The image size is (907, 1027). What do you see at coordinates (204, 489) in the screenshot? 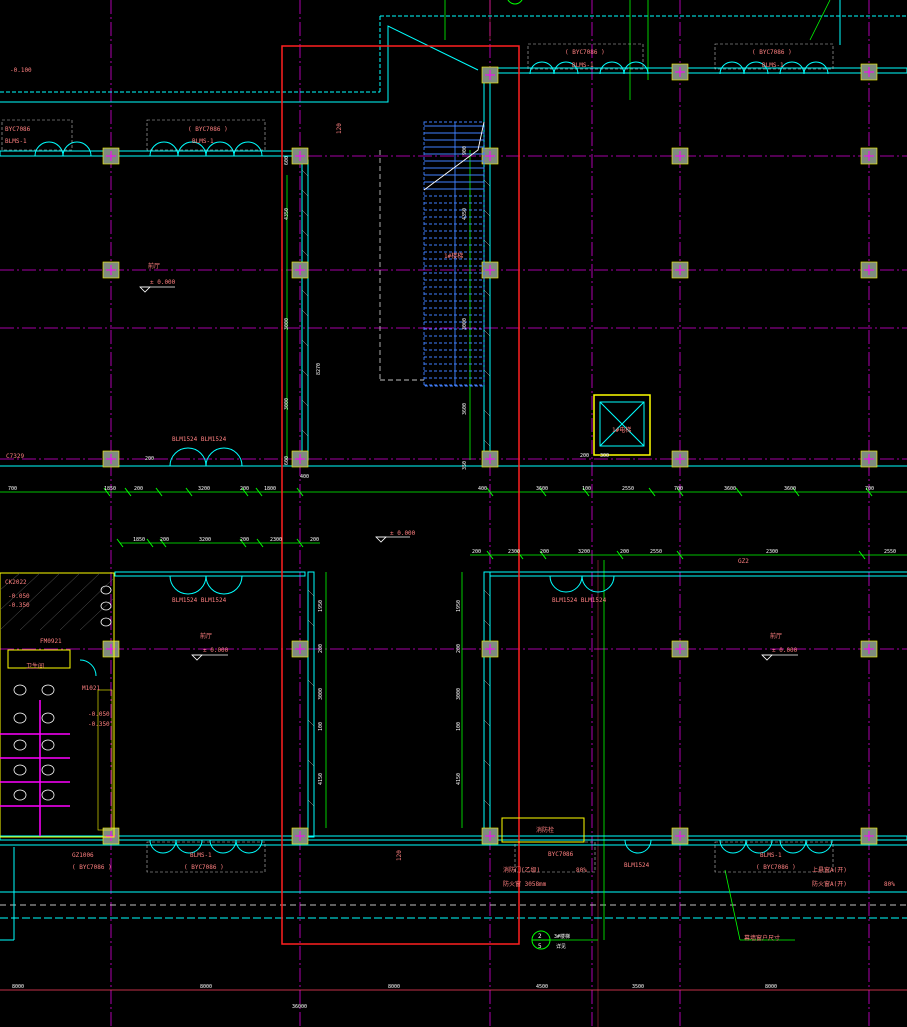
I see `dim-mid-left: 3200` at bounding box center [204, 489].